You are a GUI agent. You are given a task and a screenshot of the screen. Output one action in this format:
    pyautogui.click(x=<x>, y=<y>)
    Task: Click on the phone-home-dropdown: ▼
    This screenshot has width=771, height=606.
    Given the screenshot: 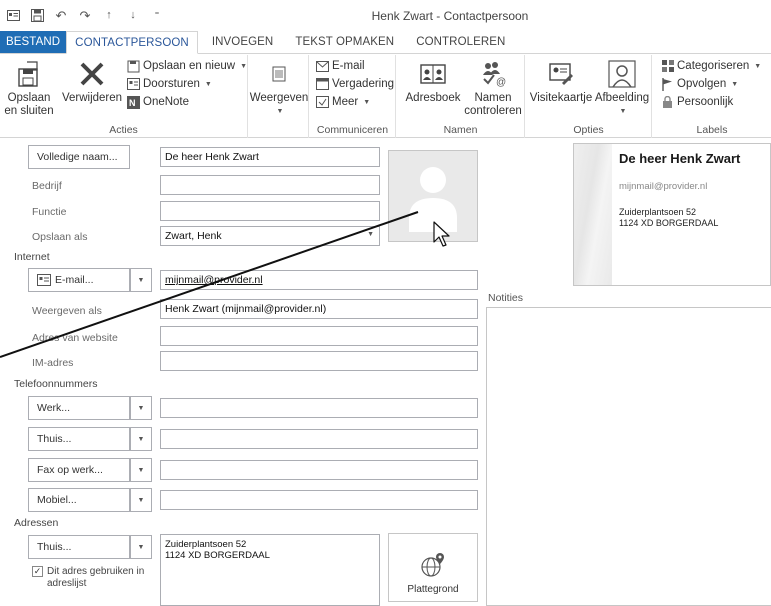 What is the action you would take?
    pyautogui.click(x=141, y=439)
    